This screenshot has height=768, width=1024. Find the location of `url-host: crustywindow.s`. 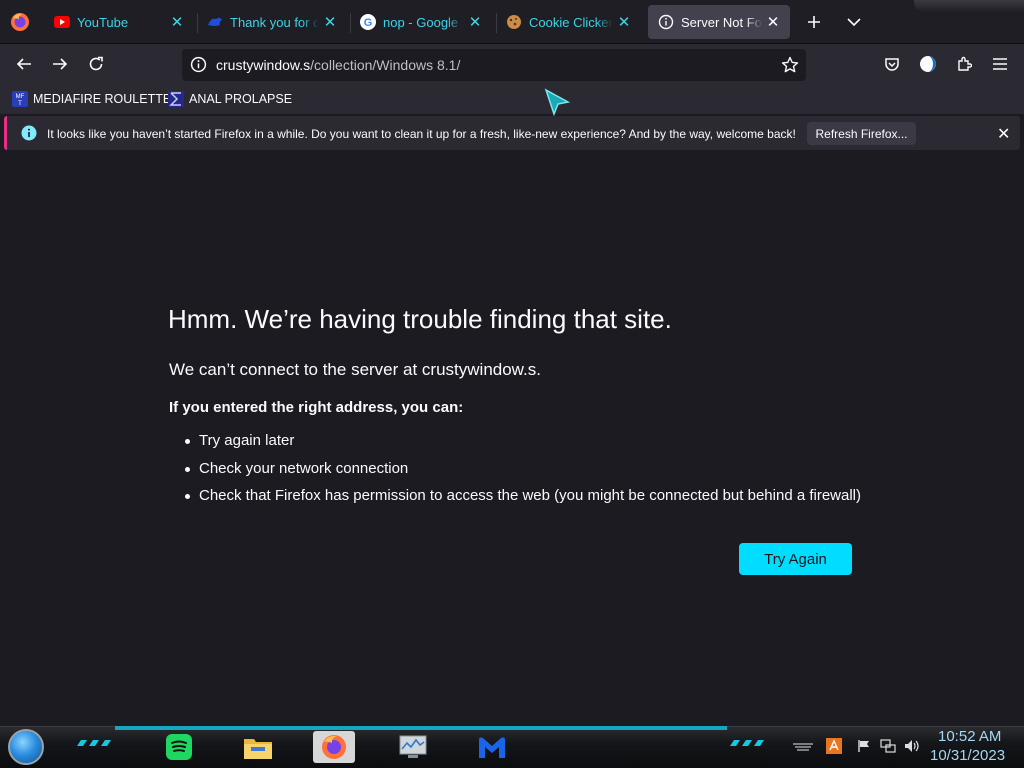

url-host: crustywindow.s is located at coordinates (263, 65).